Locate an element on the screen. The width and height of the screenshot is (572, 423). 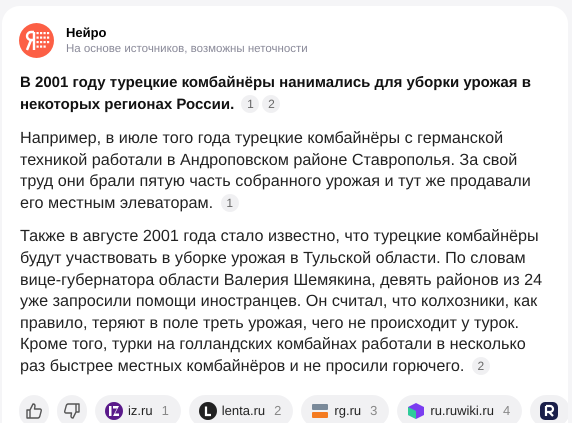
source-chip: ru.ruwiki.ru 4 is located at coordinates (459, 408).